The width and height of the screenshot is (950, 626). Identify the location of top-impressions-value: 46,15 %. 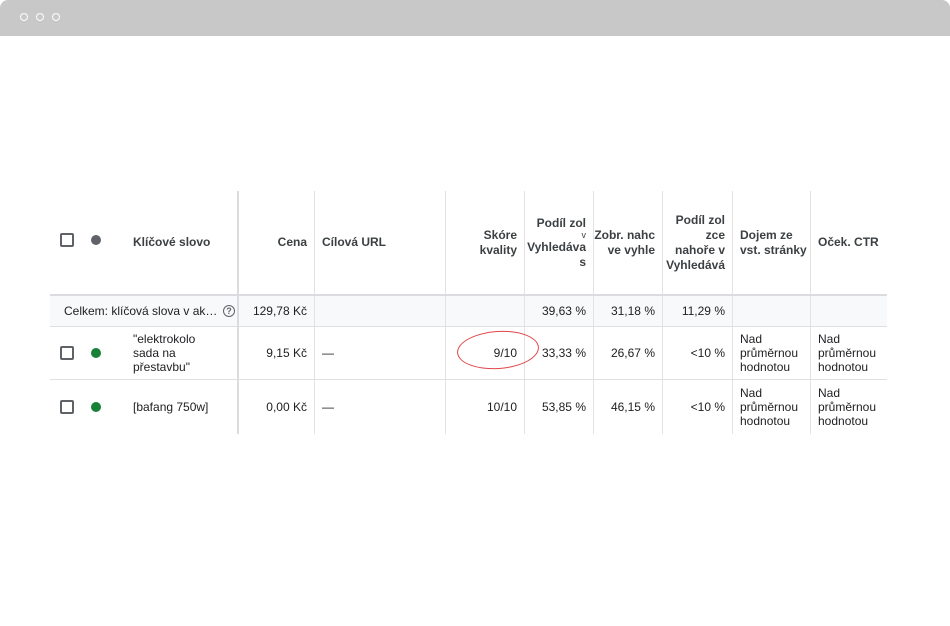
(632, 407).